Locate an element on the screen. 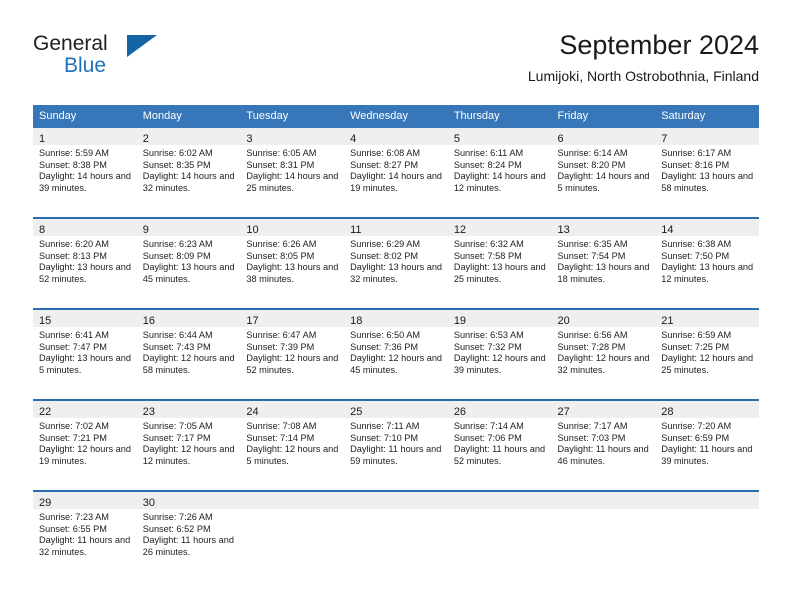 This screenshot has width=792, height=612. sunrise-text: Sunrise: 6:38 AM is located at coordinates (696, 244).